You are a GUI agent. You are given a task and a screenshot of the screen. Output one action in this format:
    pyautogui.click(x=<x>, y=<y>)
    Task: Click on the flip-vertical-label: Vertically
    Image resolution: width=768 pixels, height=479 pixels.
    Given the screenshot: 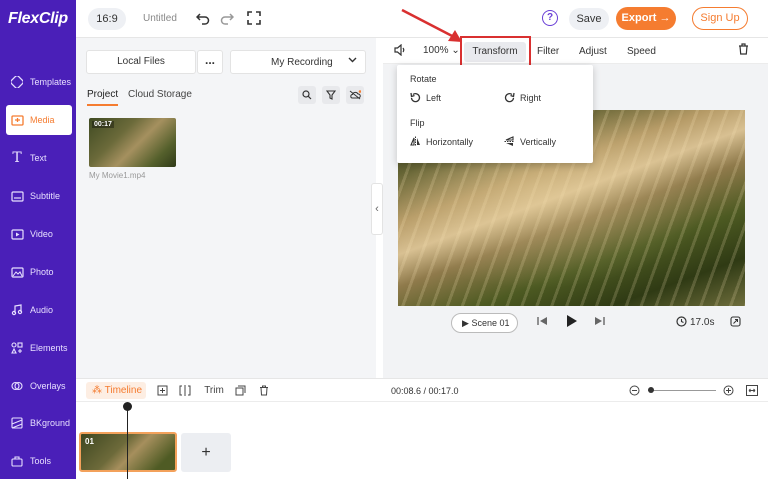 What is the action you would take?
    pyautogui.click(x=538, y=141)
    